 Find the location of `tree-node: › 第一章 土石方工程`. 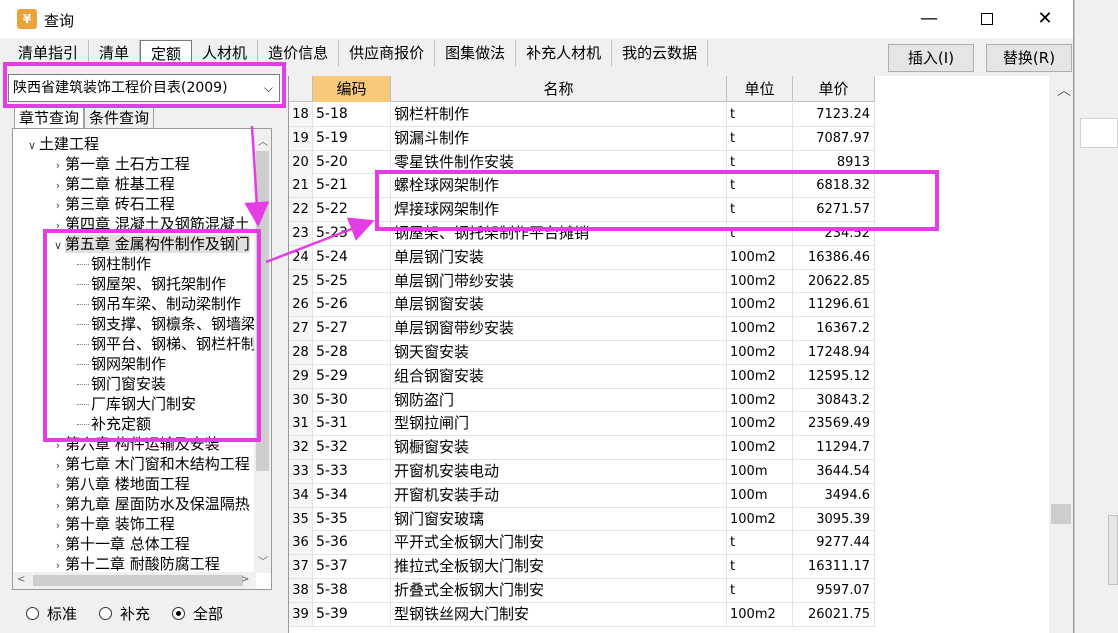

tree-node: › 第一章 土石方工程 is located at coordinates (120, 164).